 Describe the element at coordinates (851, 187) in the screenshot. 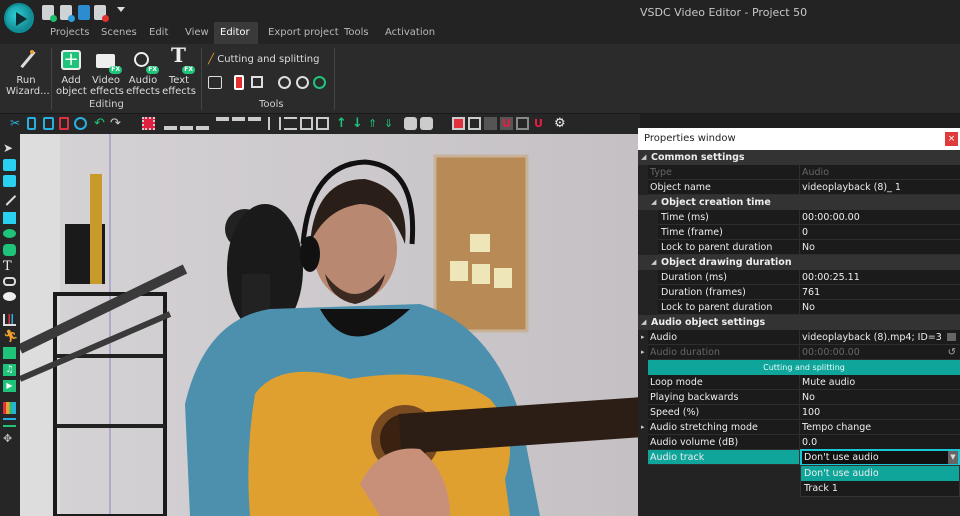

I see `property-value: videoplayback (8)_ 1` at that location.